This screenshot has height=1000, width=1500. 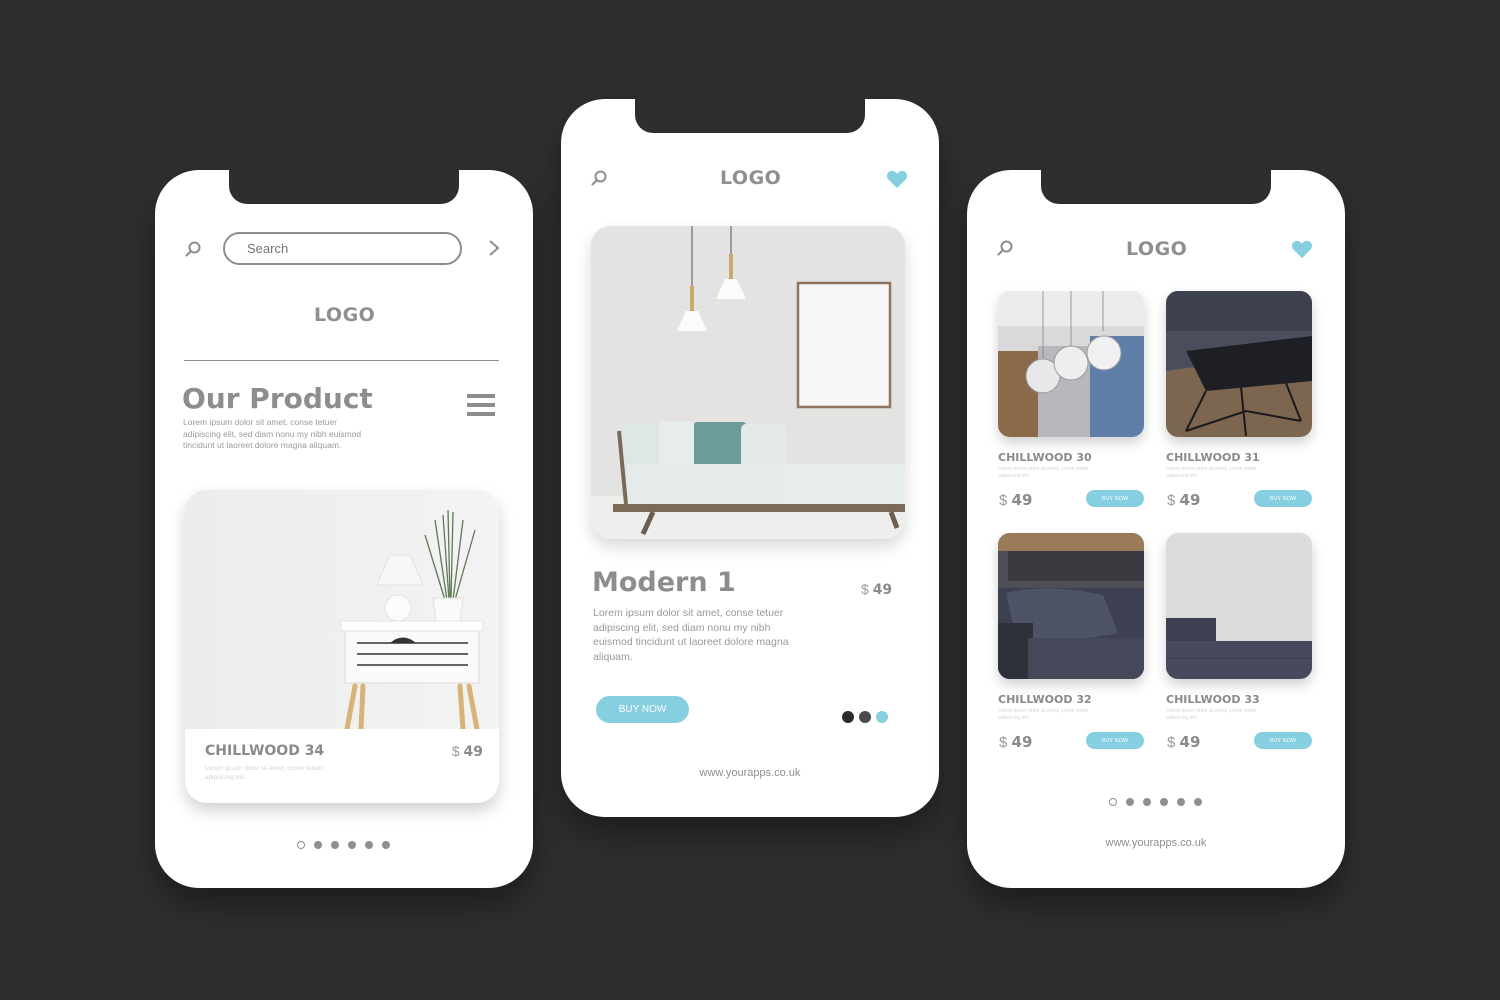 I want to click on page-title: Our Product, so click(x=277, y=398).